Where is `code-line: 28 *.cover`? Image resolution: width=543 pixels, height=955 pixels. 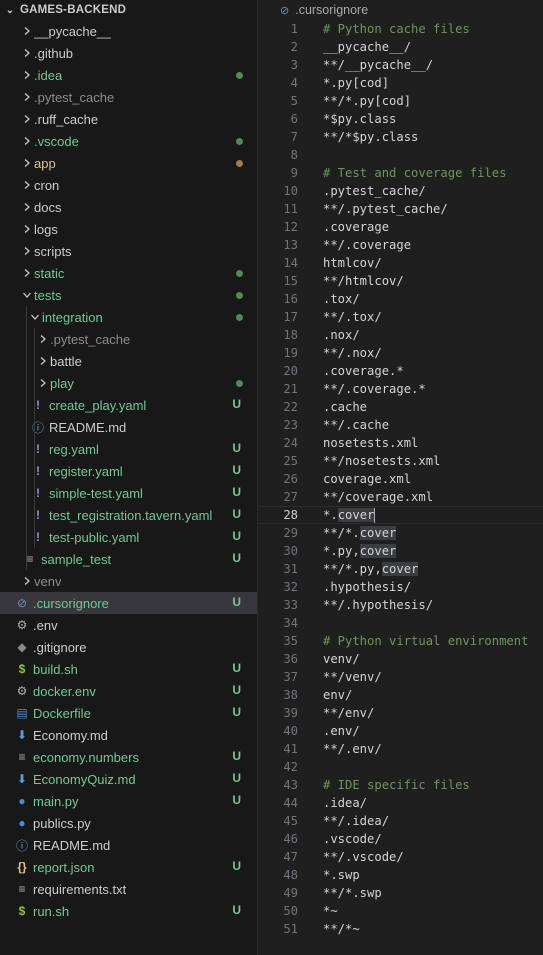 code-line: 28 *.cover is located at coordinates (400, 515).